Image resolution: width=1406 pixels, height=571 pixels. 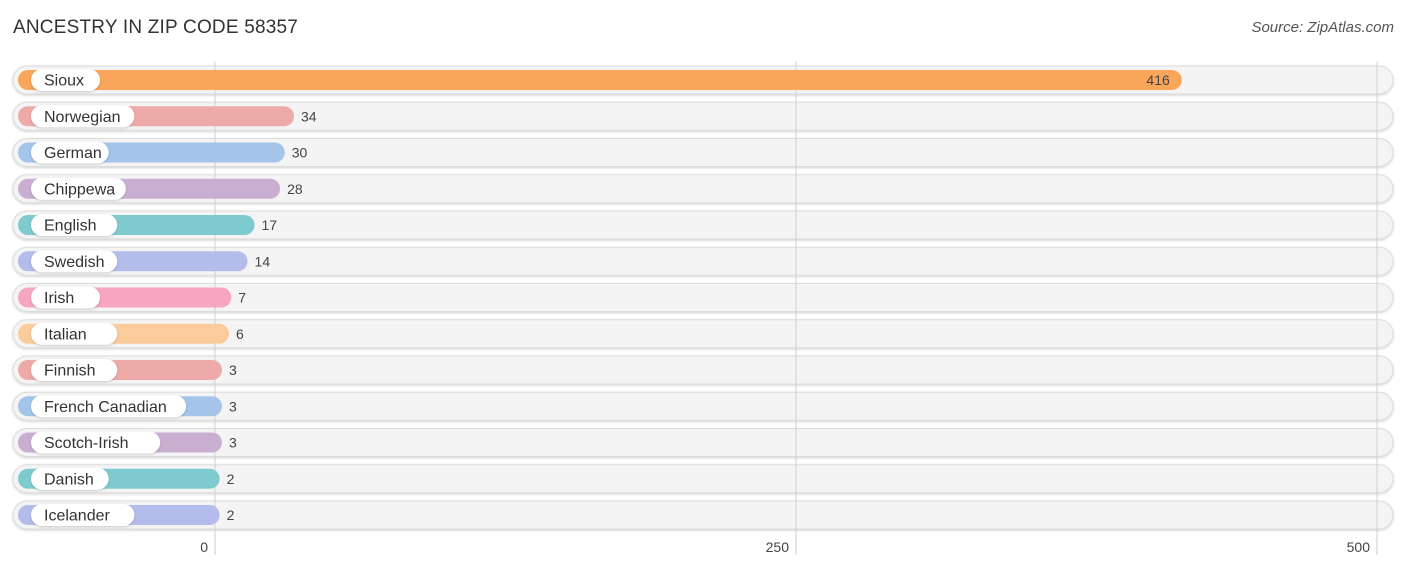 I want to click on category-label: French Canadian, so click(x=105, y=407).